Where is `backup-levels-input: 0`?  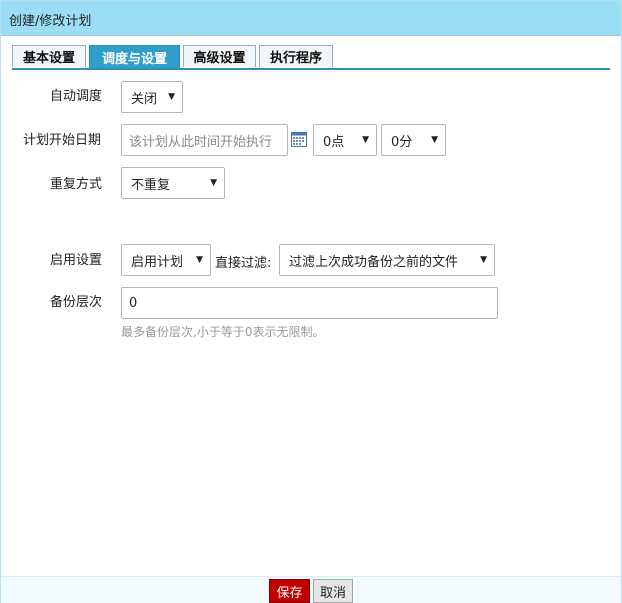
backup-levels-input: 0 is located at coordinates (309, 303).